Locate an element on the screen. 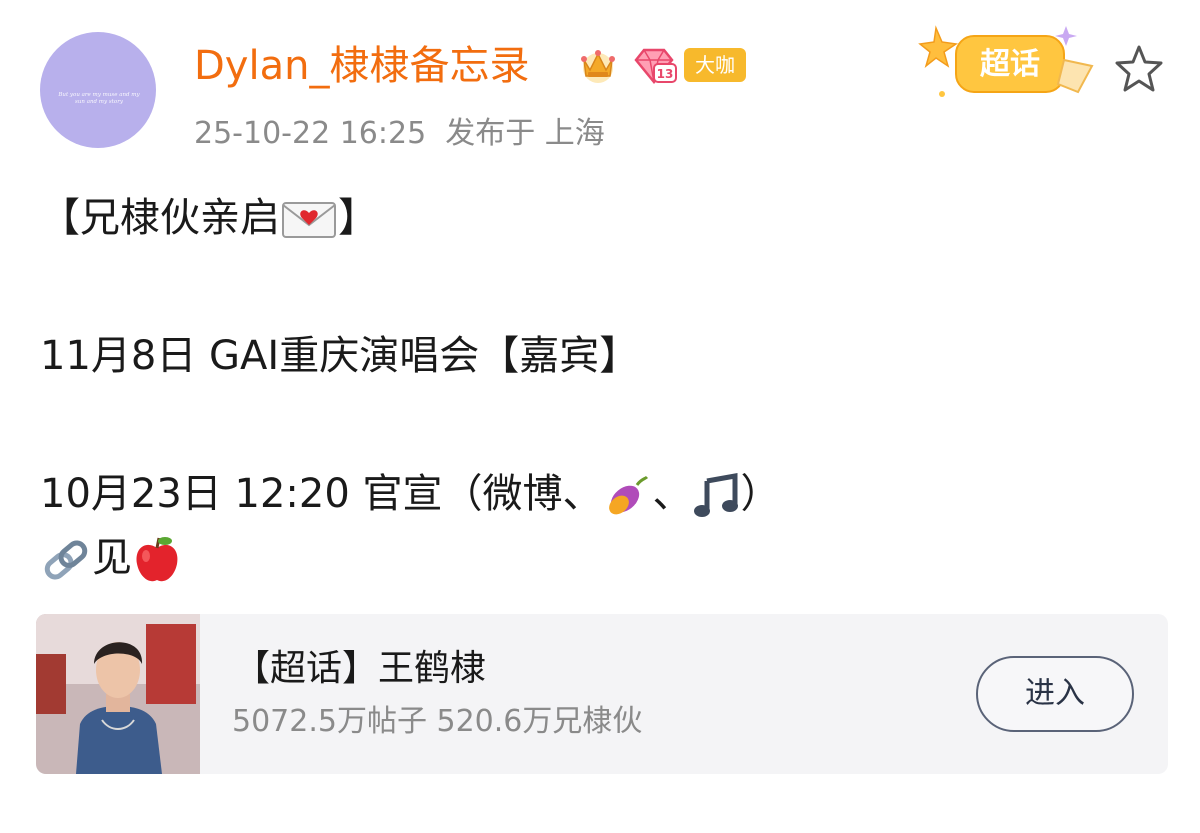  location: 发布于 上海 is located at coordinates (525, 133).